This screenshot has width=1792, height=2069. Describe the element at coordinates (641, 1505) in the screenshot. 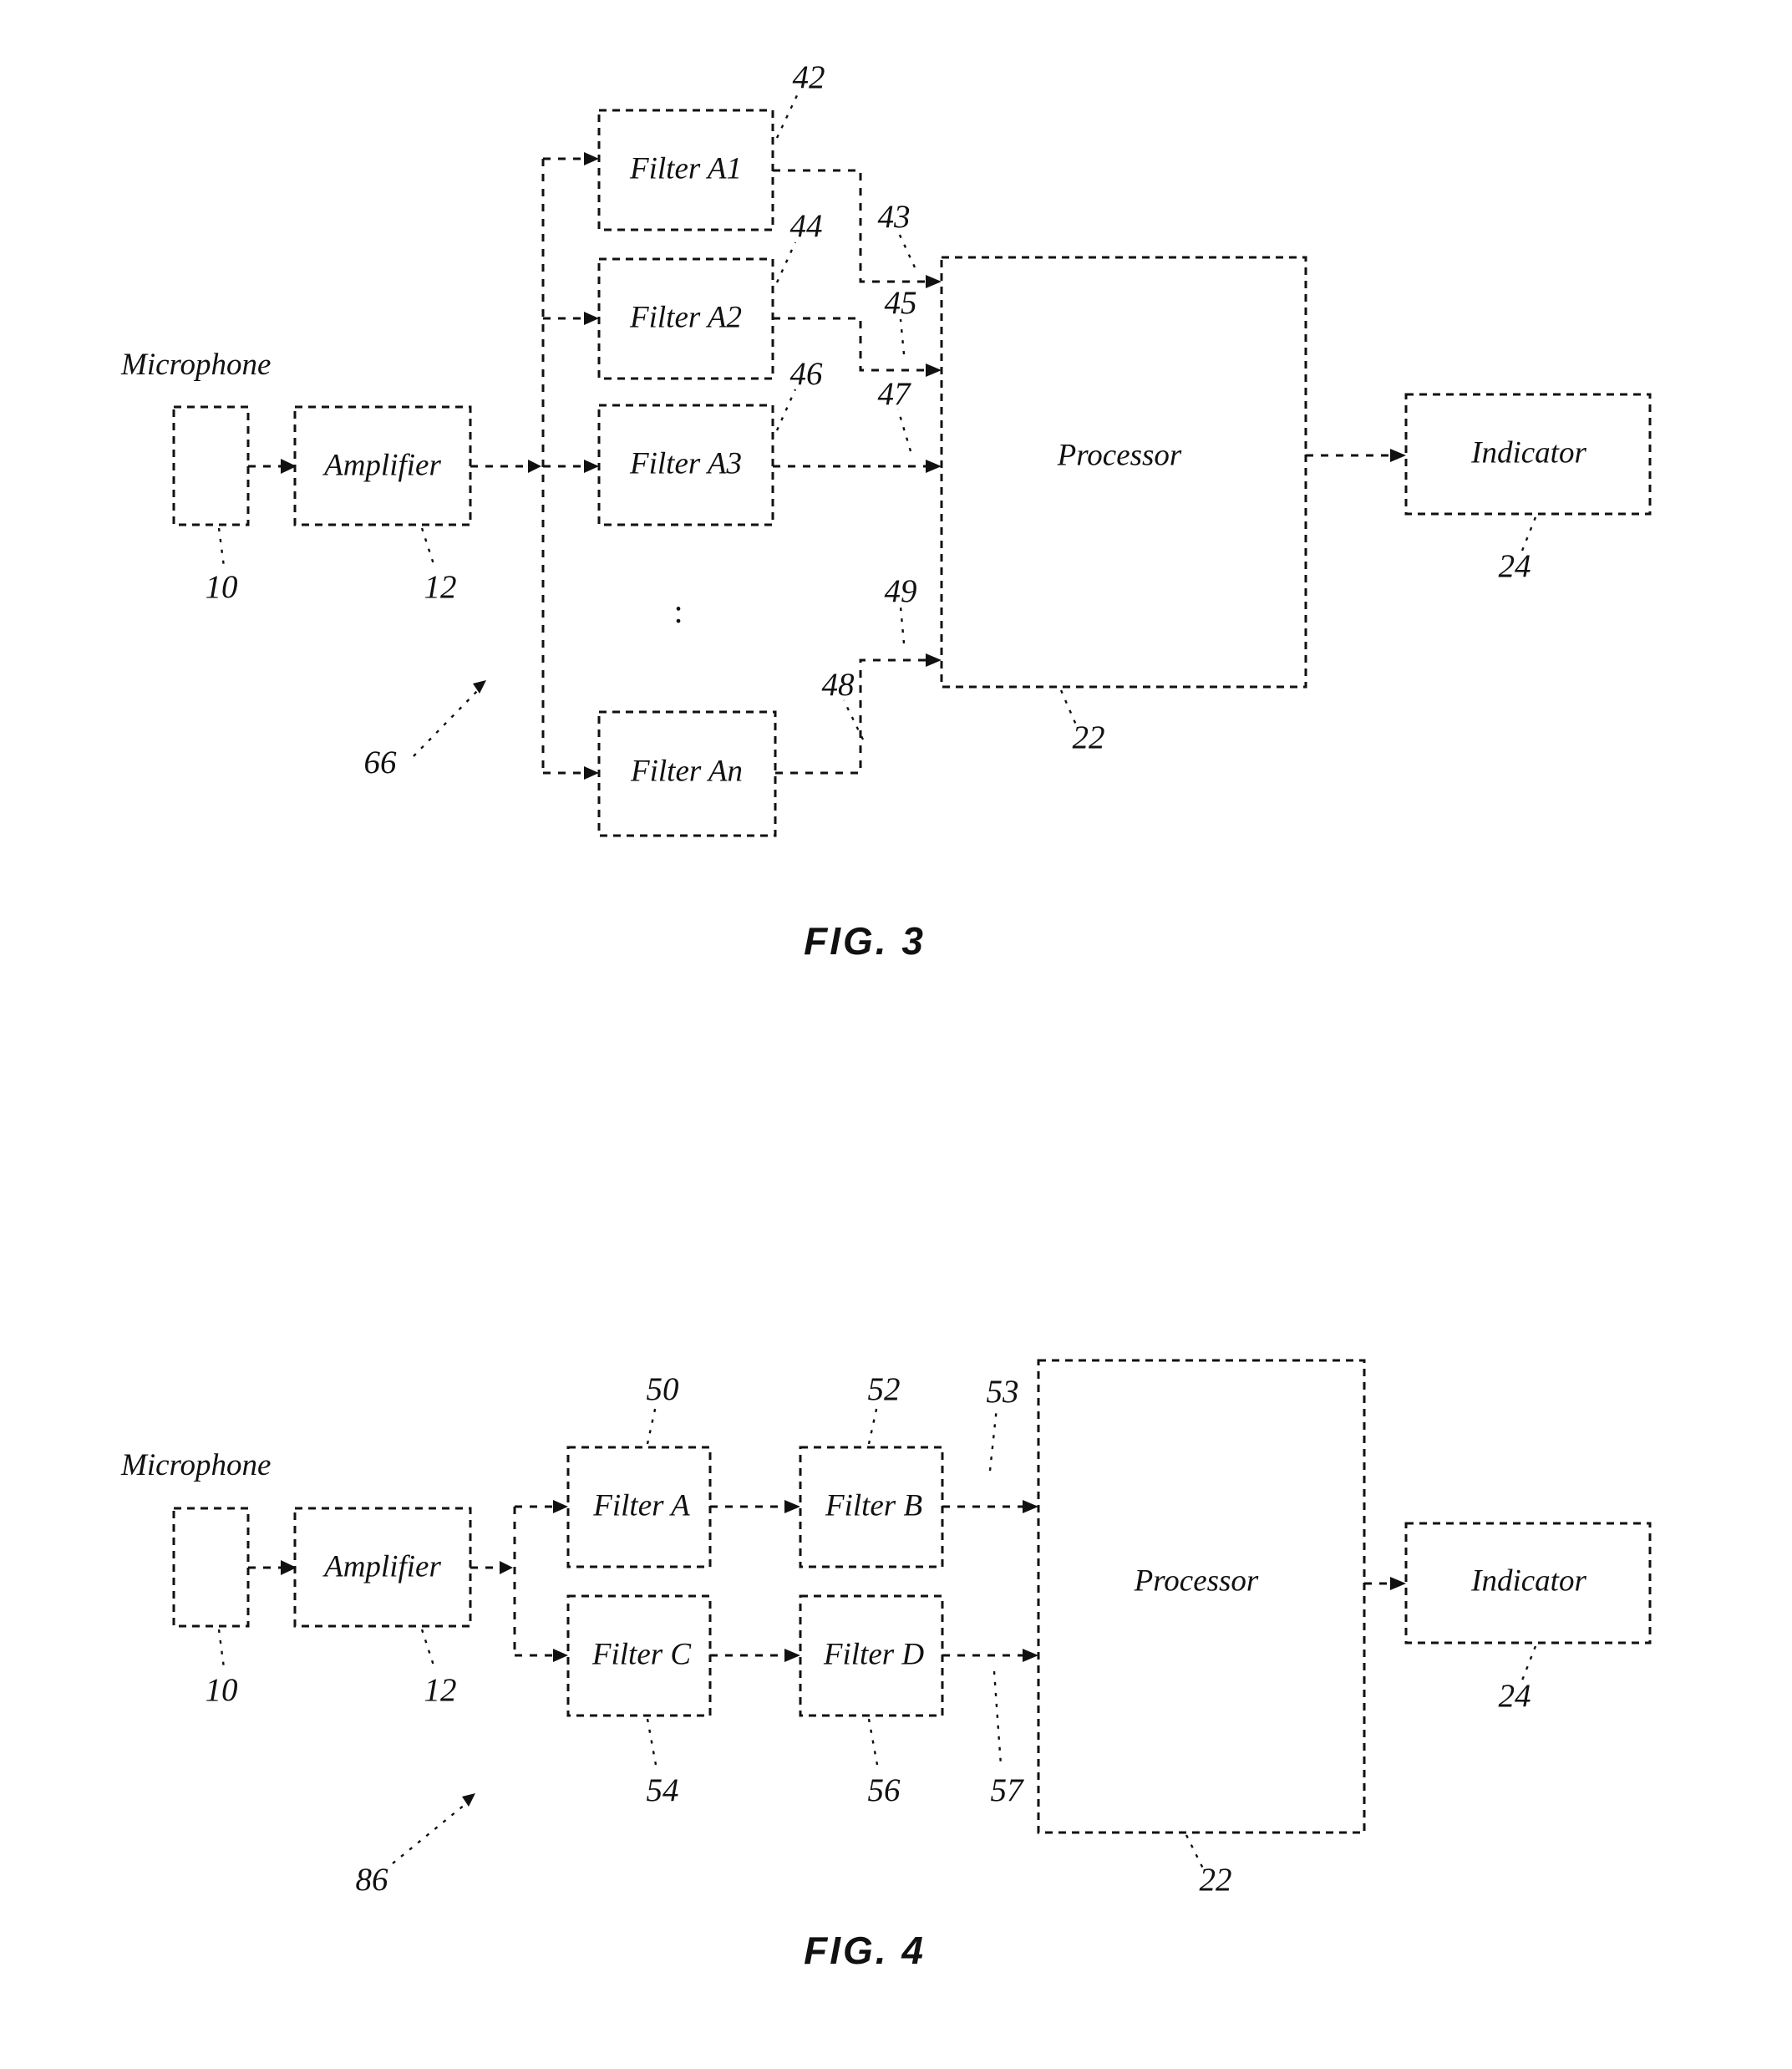

I see `fig4-filter-a-label: Filter A` at that location.